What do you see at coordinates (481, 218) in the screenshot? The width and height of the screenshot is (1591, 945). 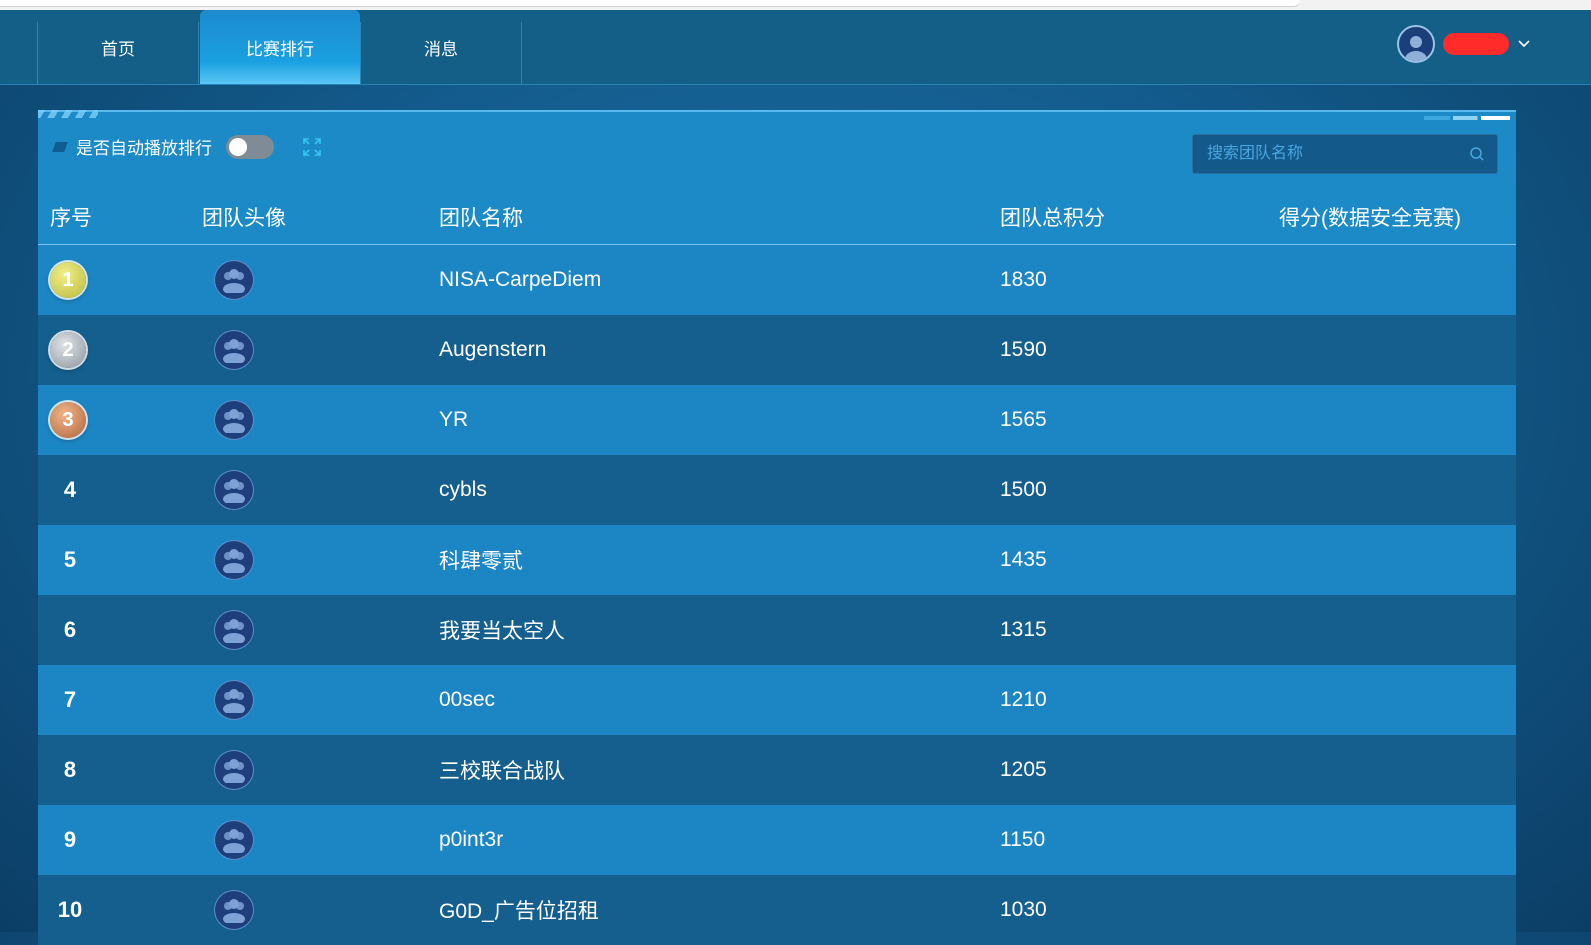 I see `header-team-name: 团队名称` at bounding box center [481, 218].